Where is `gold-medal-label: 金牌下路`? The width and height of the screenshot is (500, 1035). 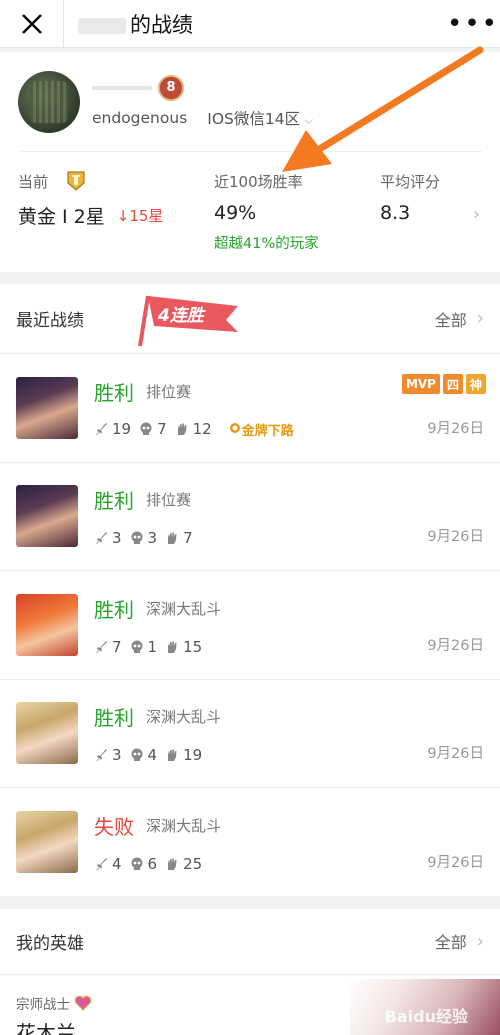 gold-medal-label: 金牌下路 is located at coordinates (267, 431).